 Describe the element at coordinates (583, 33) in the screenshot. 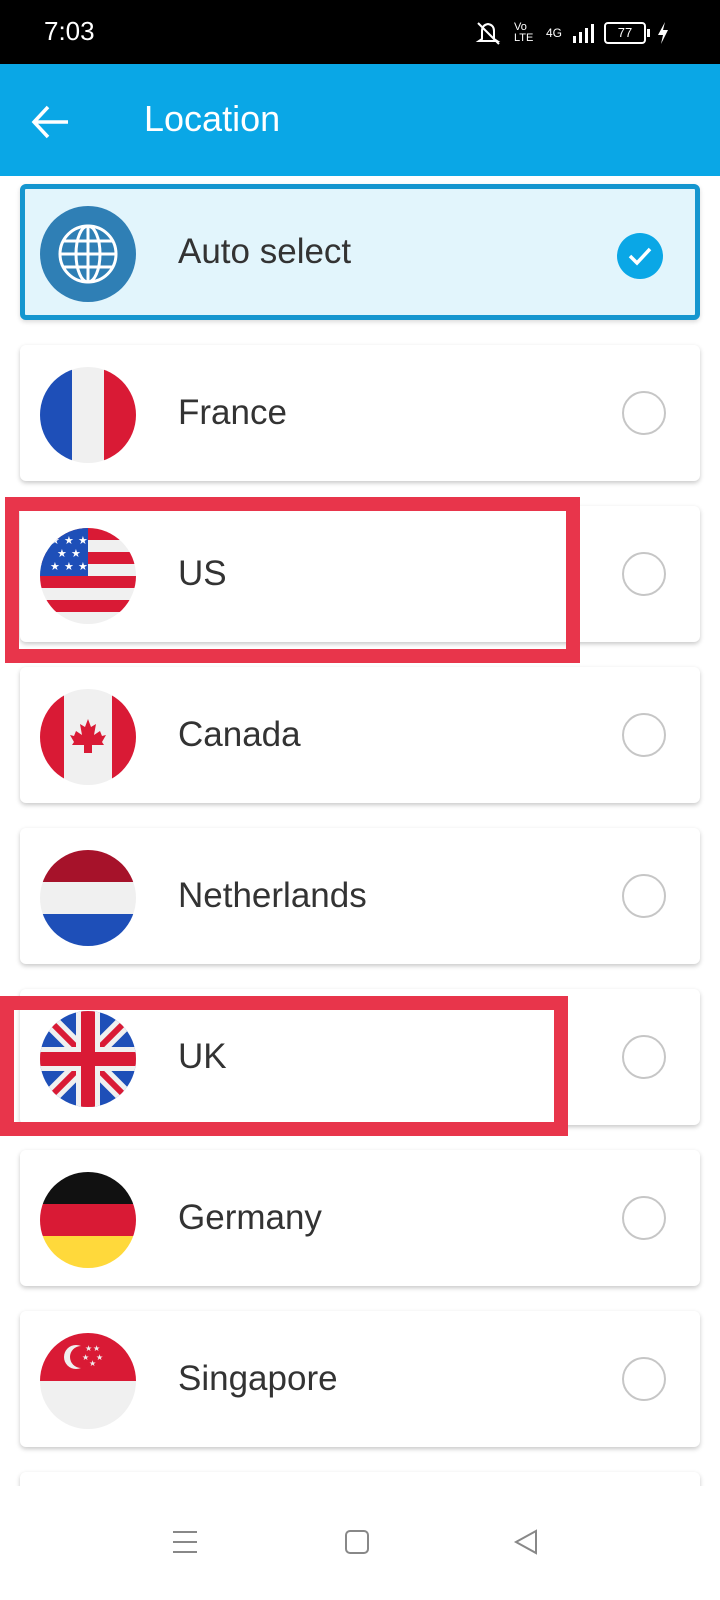

I see `signal-icon` at that location.